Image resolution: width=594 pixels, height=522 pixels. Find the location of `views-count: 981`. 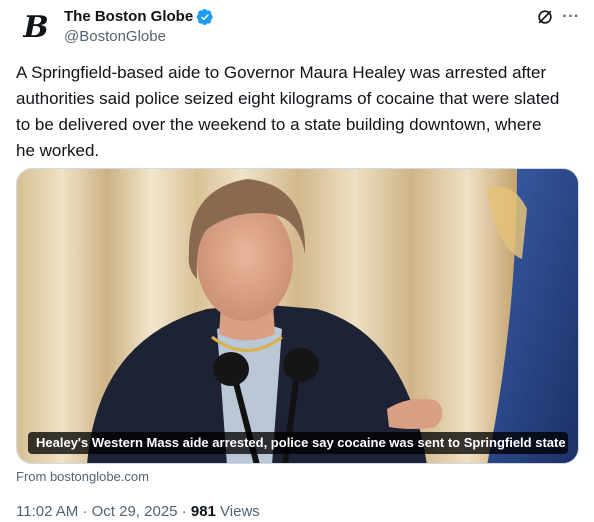

views-count: 981 is located at coordinates (203, 511).